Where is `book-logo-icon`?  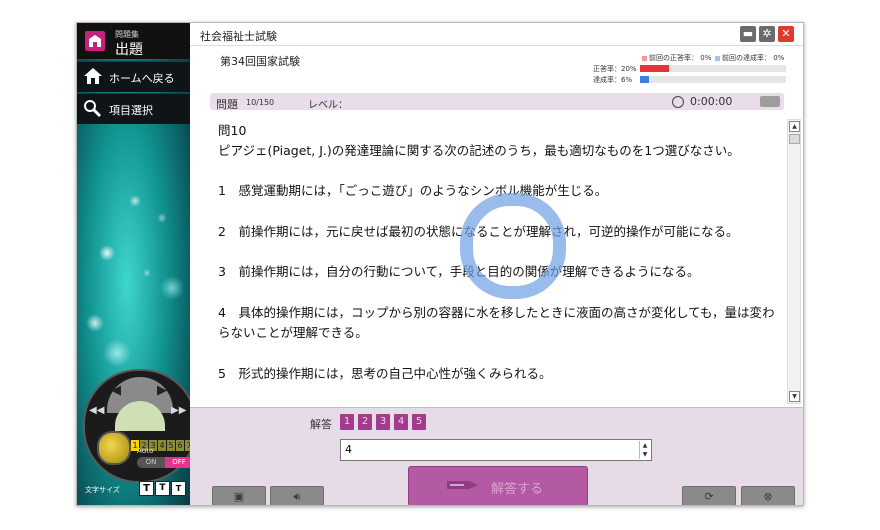
book-logo-icon is located at coordinates (95, 41).